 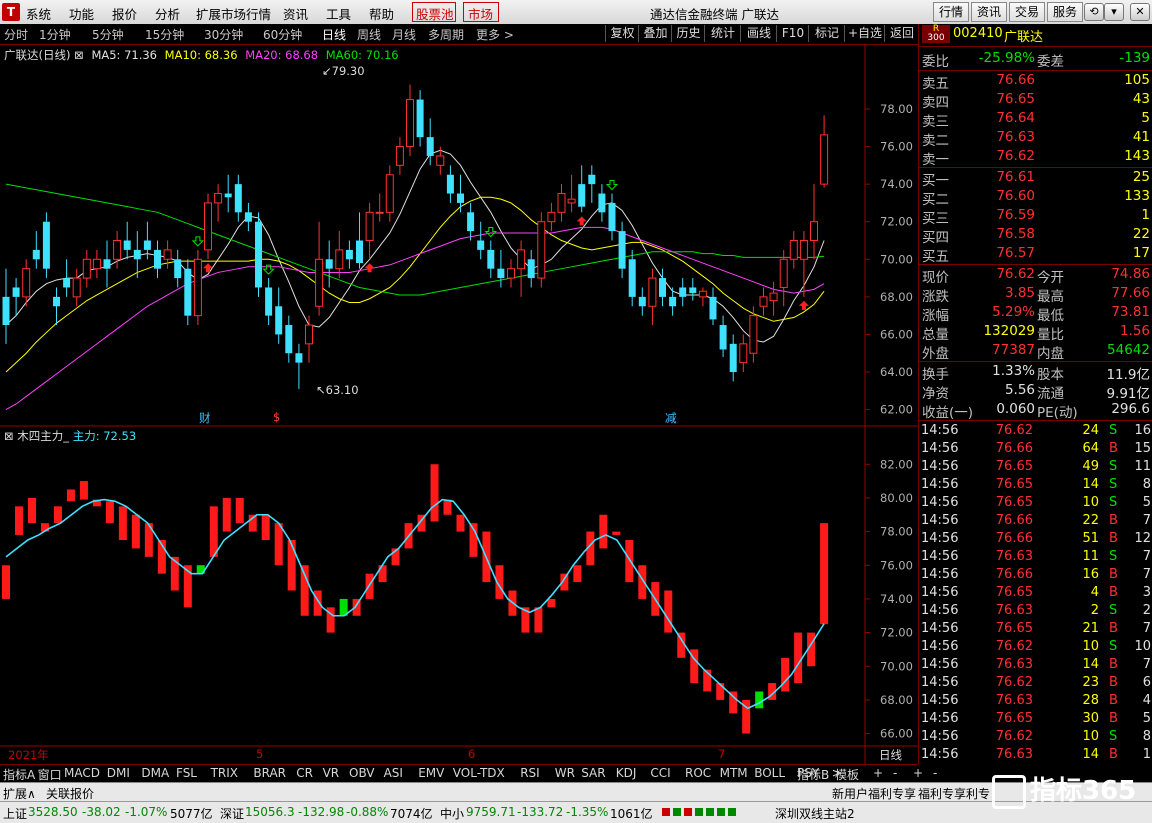 What do you see at coordinates (500, 245) in the screenshot?
I see `signal-markers` at bounding box center [500, 245].